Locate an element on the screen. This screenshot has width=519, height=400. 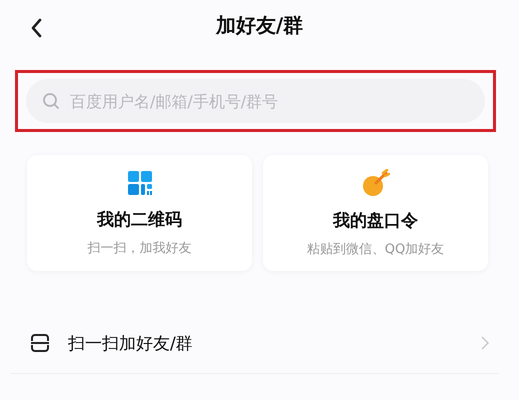
action-card: 我的盘口令 粘贴到微信、QQ加好友 is located at coordinates (375, 213).